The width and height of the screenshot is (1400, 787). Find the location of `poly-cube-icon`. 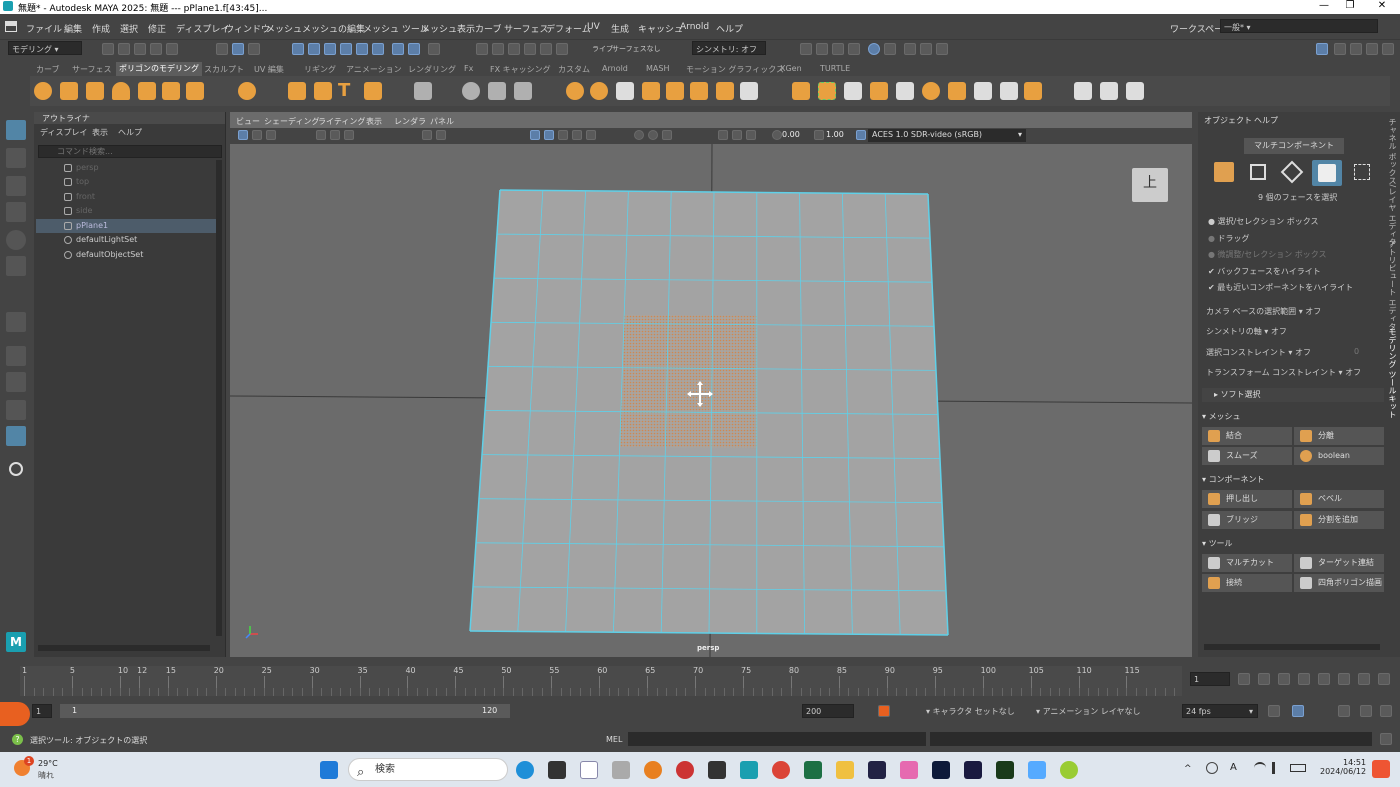

poly-cube-icon is located at coordinates (69, 91).